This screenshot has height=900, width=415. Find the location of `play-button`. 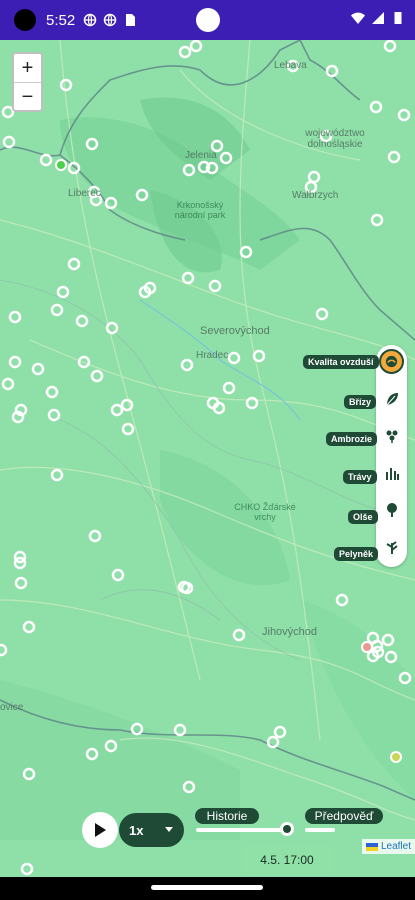

play-button is located at coordinates (100, 830).